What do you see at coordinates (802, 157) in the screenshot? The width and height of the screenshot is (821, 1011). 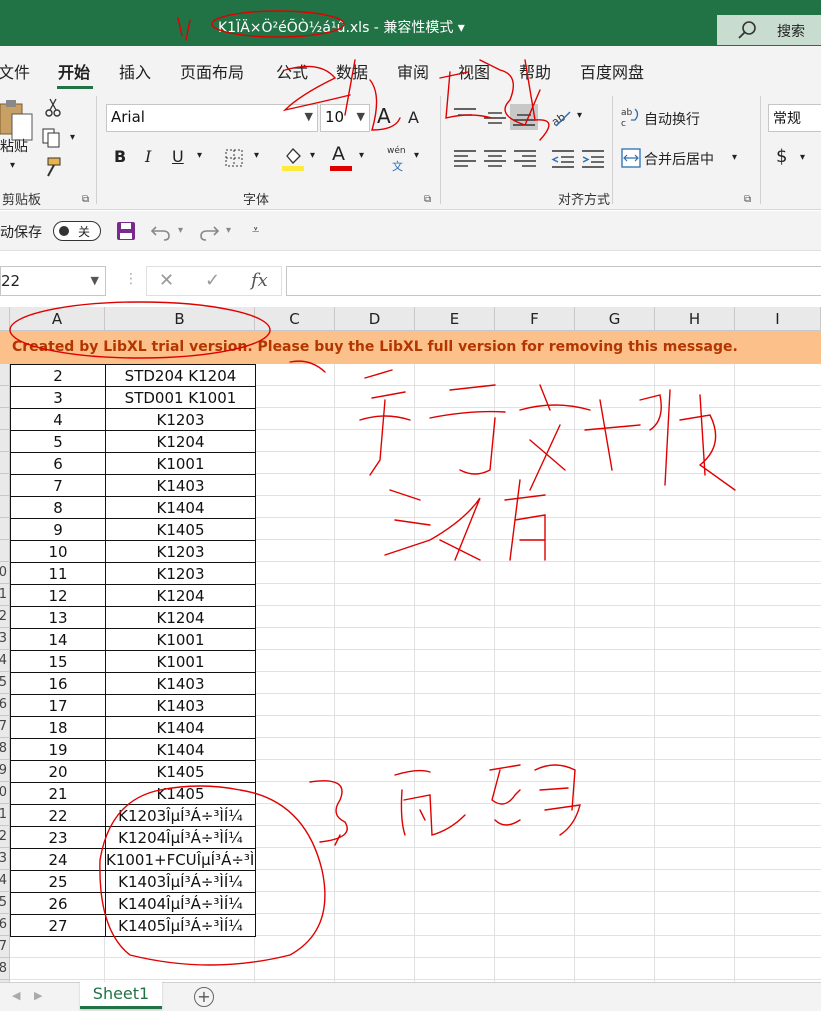 I see `currency-dropdown-icon: ▾` at bounding box center [802, 157].